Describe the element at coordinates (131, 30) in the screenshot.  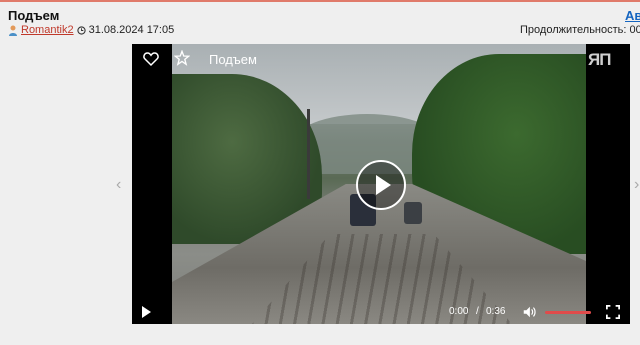
I see `post-datetime: 31.08.2024 17:05` at that location.